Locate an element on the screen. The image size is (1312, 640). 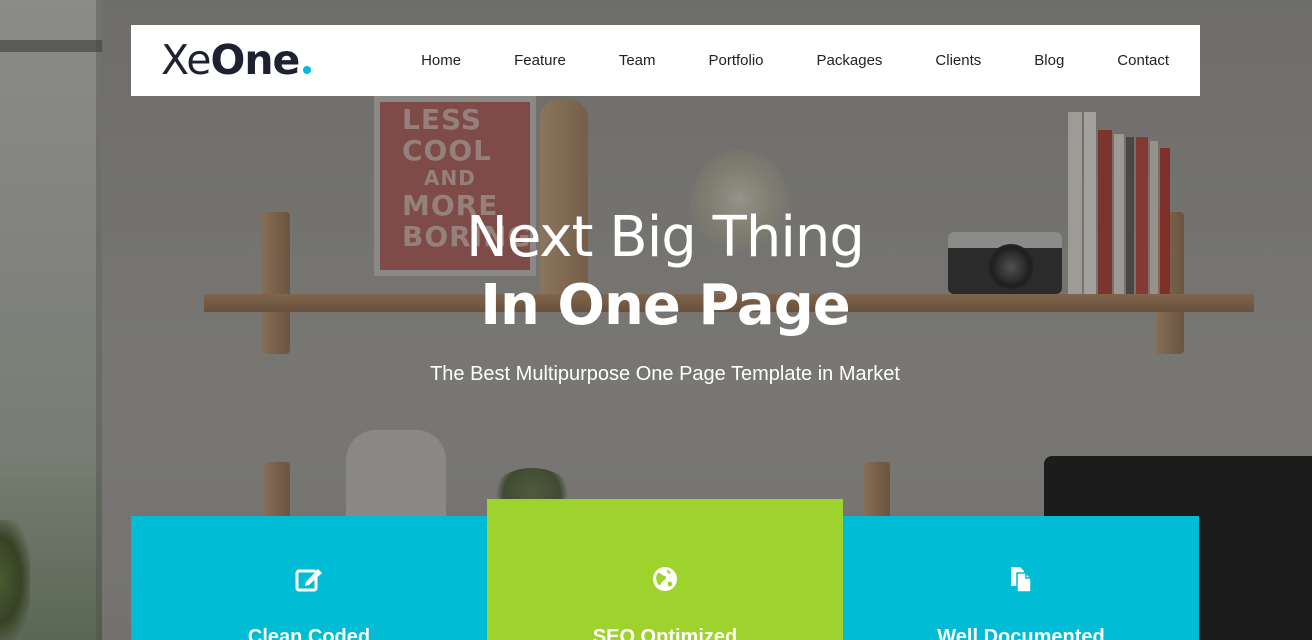
hero-title-line2: In One Page is located at coordinates (665, 305).